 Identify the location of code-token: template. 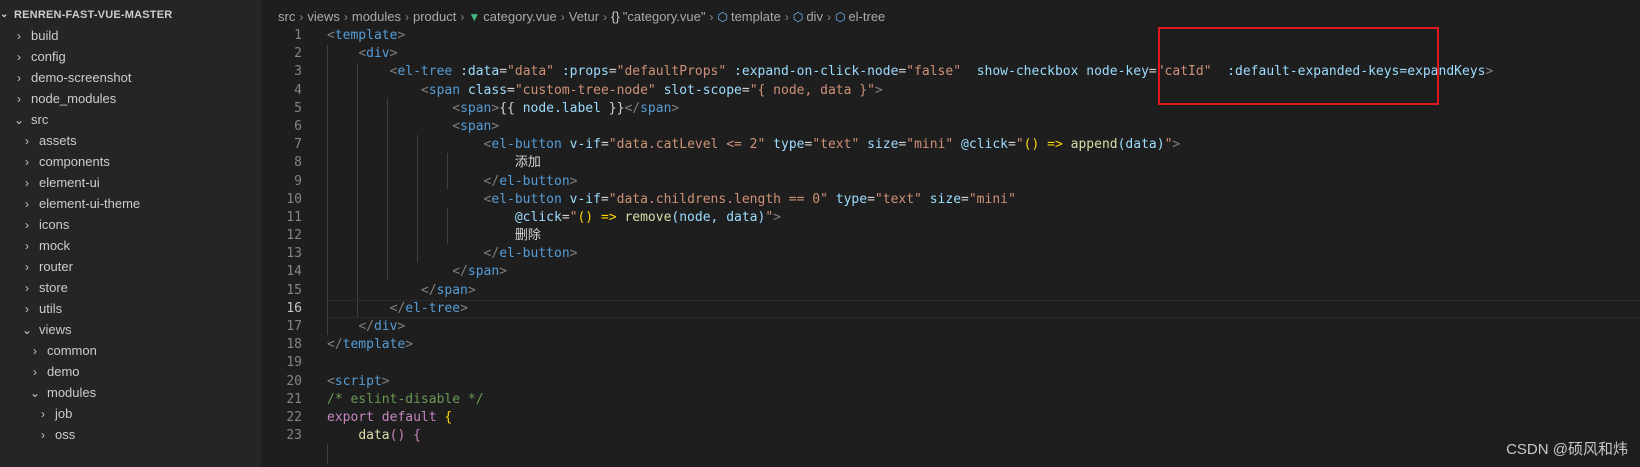
(374, 345).